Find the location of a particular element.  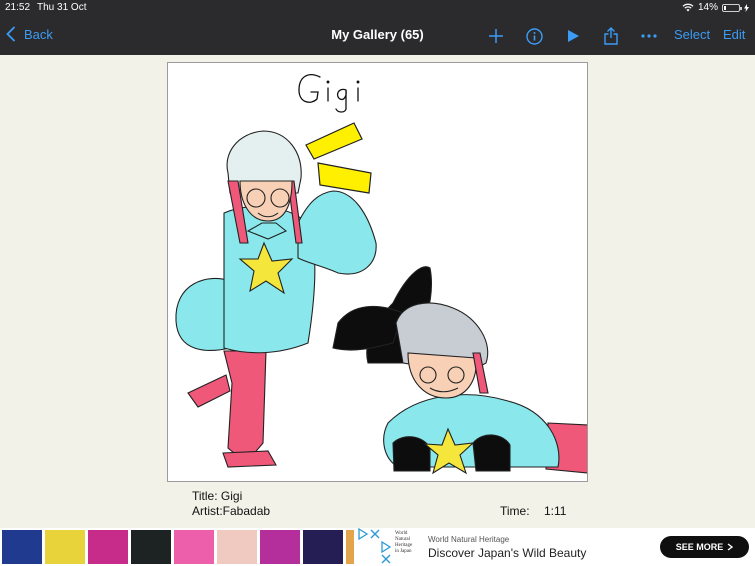

handwritten-title is located at coordinates (329, 93).